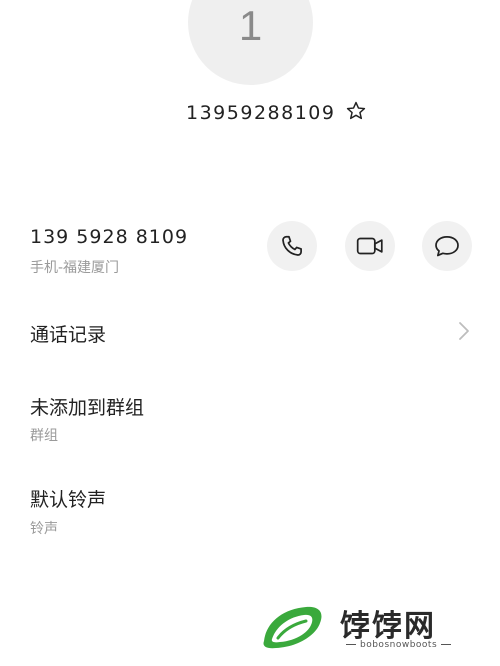  I want to click on call-button, so click(292, 246).